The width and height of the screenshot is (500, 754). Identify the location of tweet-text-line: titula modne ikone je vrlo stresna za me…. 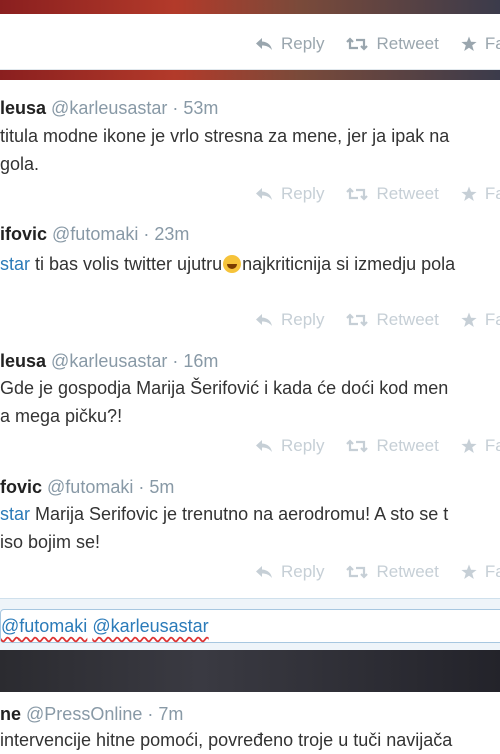
(225, 136).